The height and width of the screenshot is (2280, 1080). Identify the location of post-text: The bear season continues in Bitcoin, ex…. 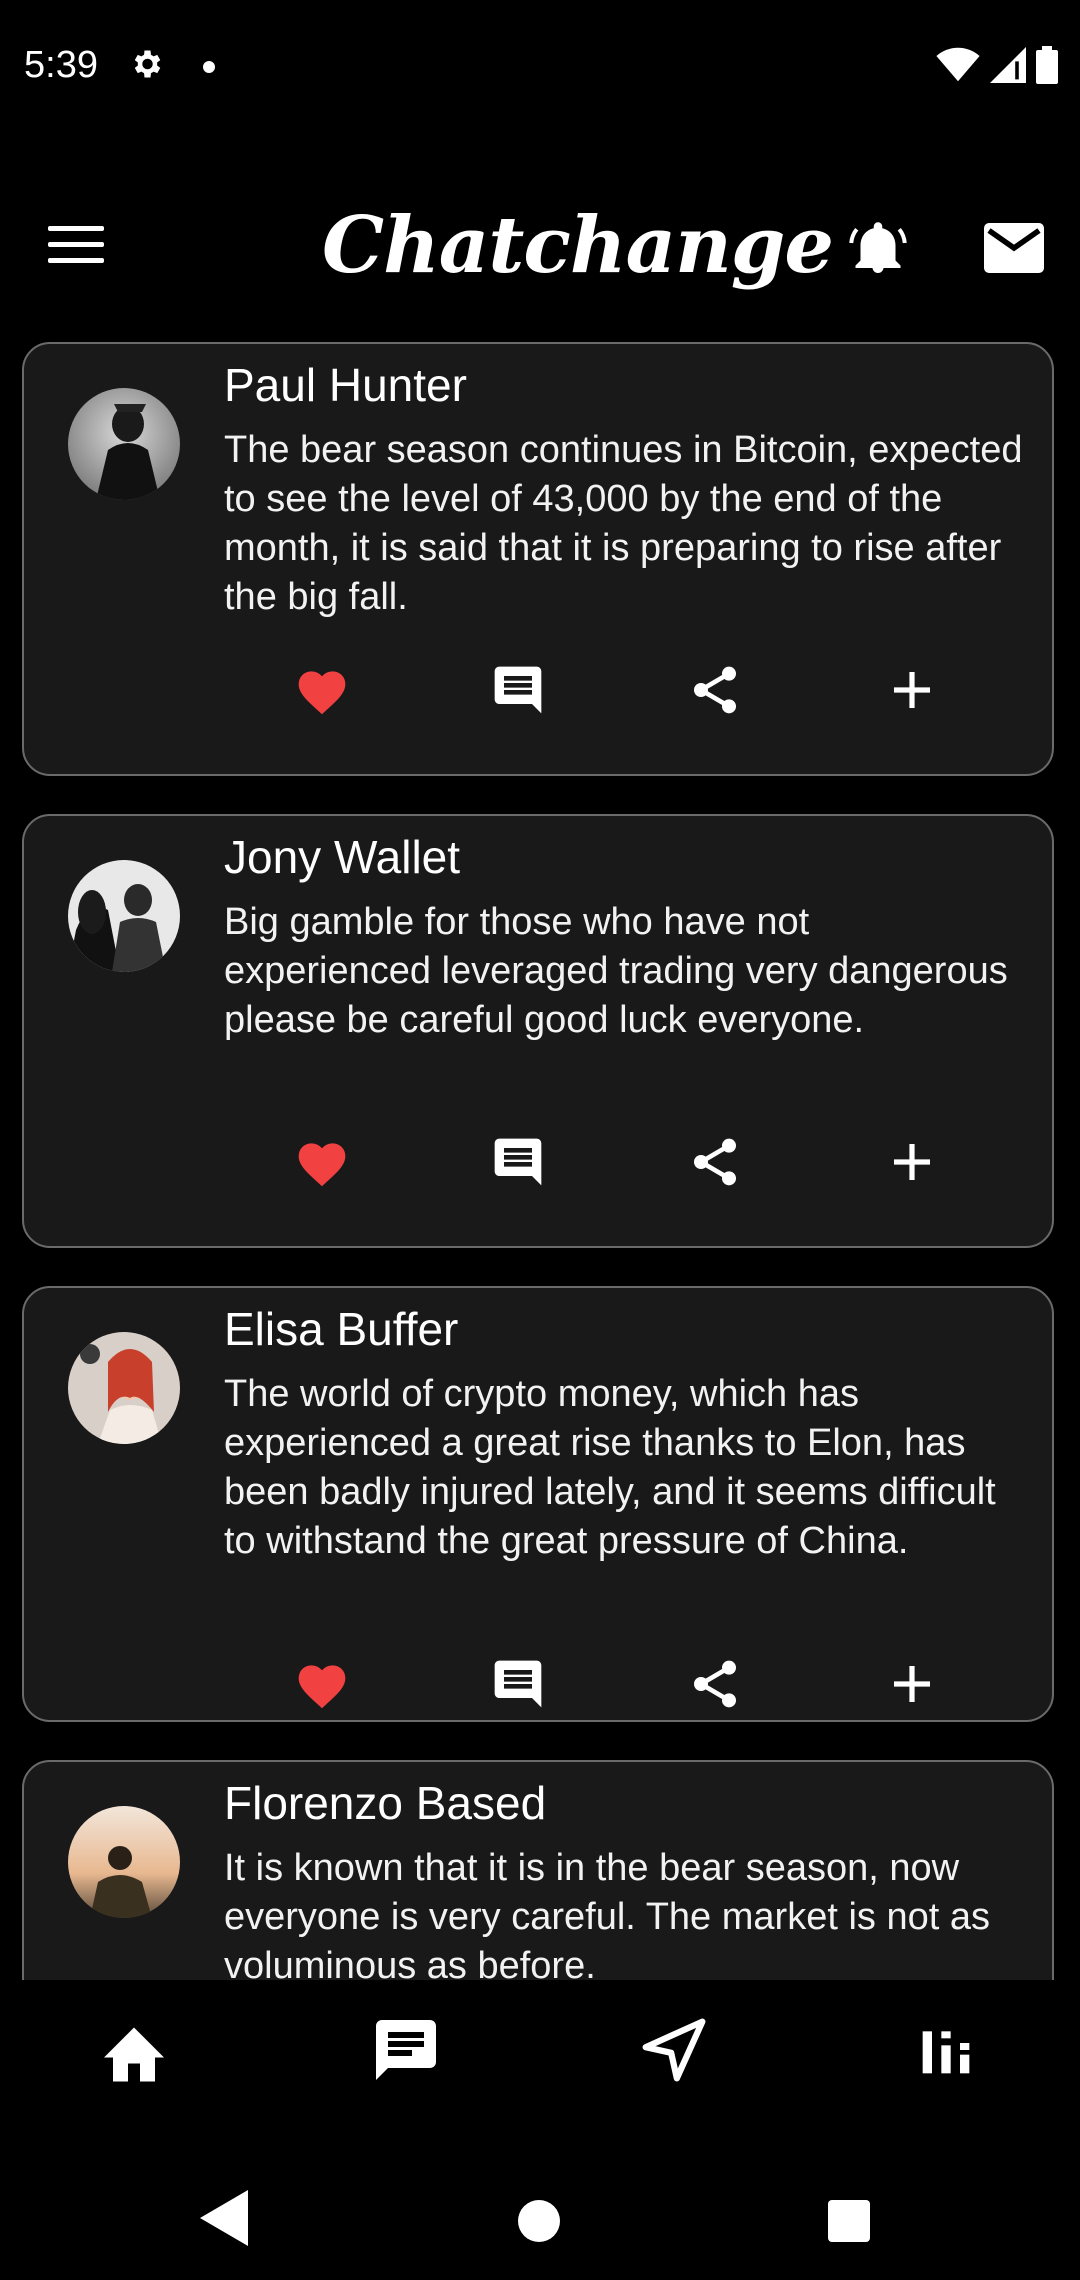
(623, 523).